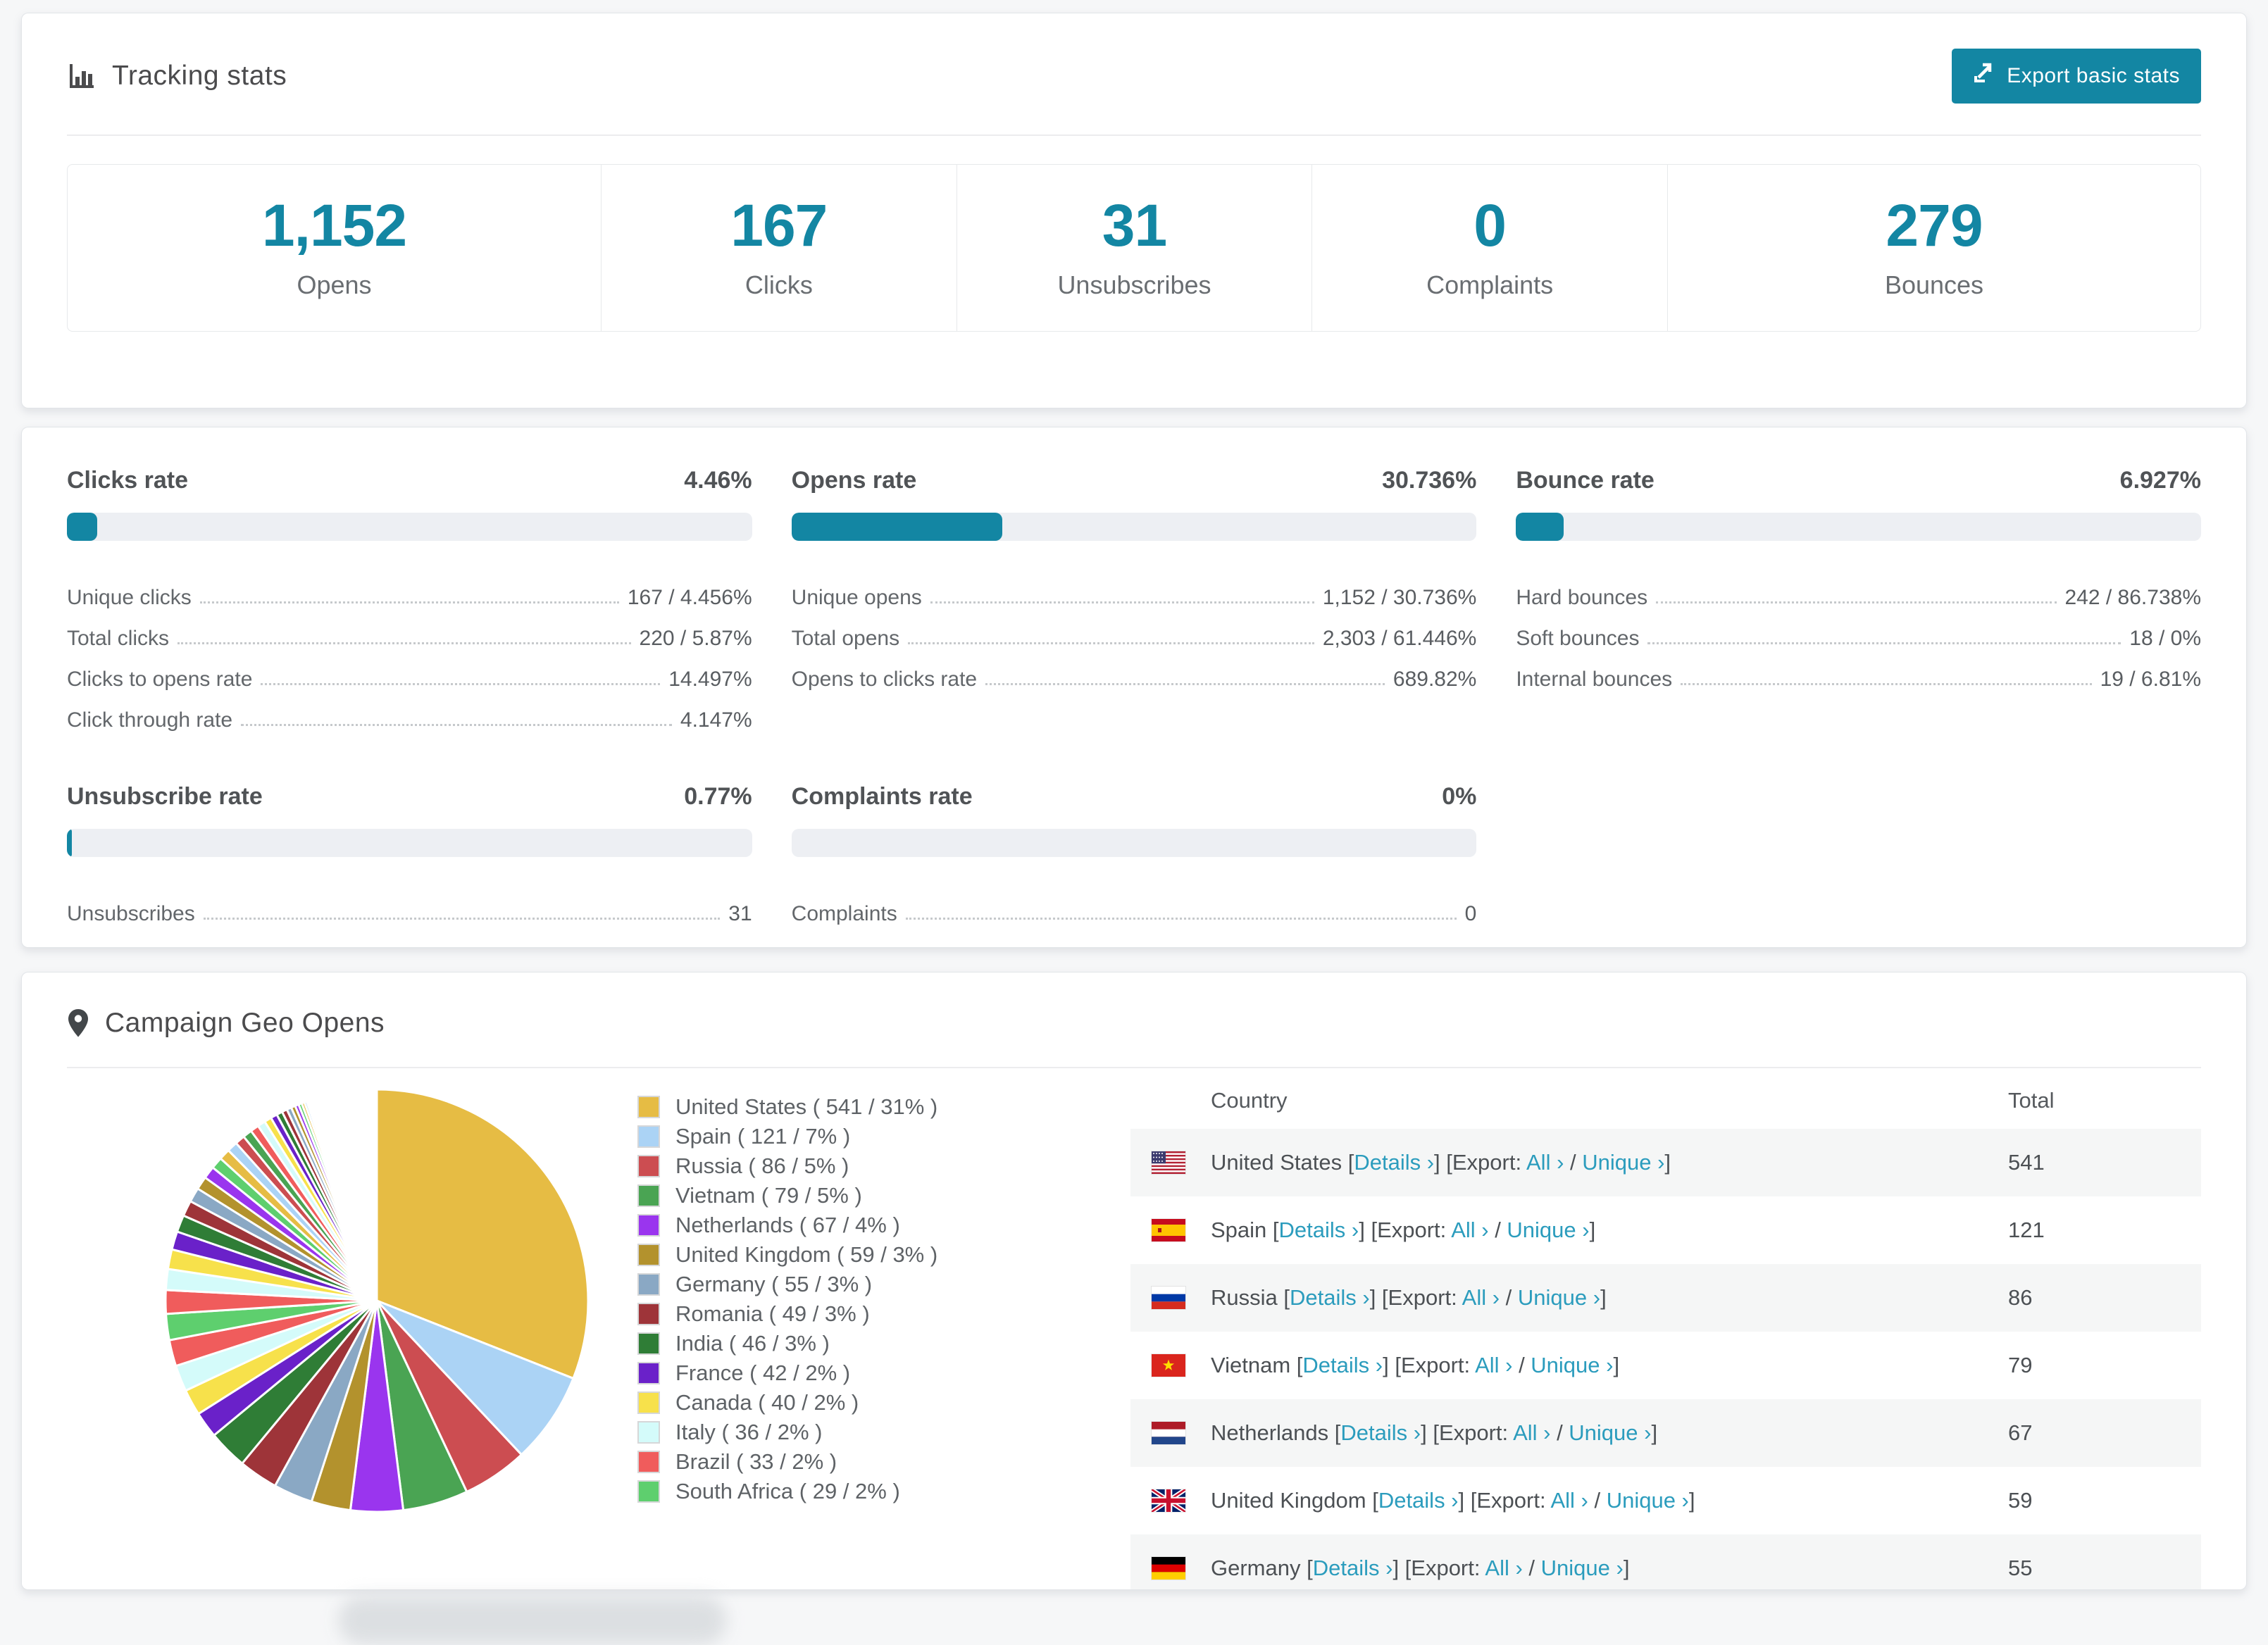 This screenshot has width=2268, height=1645. Describe the element at coordinates (2021, 1297) in the screenshot. I see `total-cell: 86` at that location.